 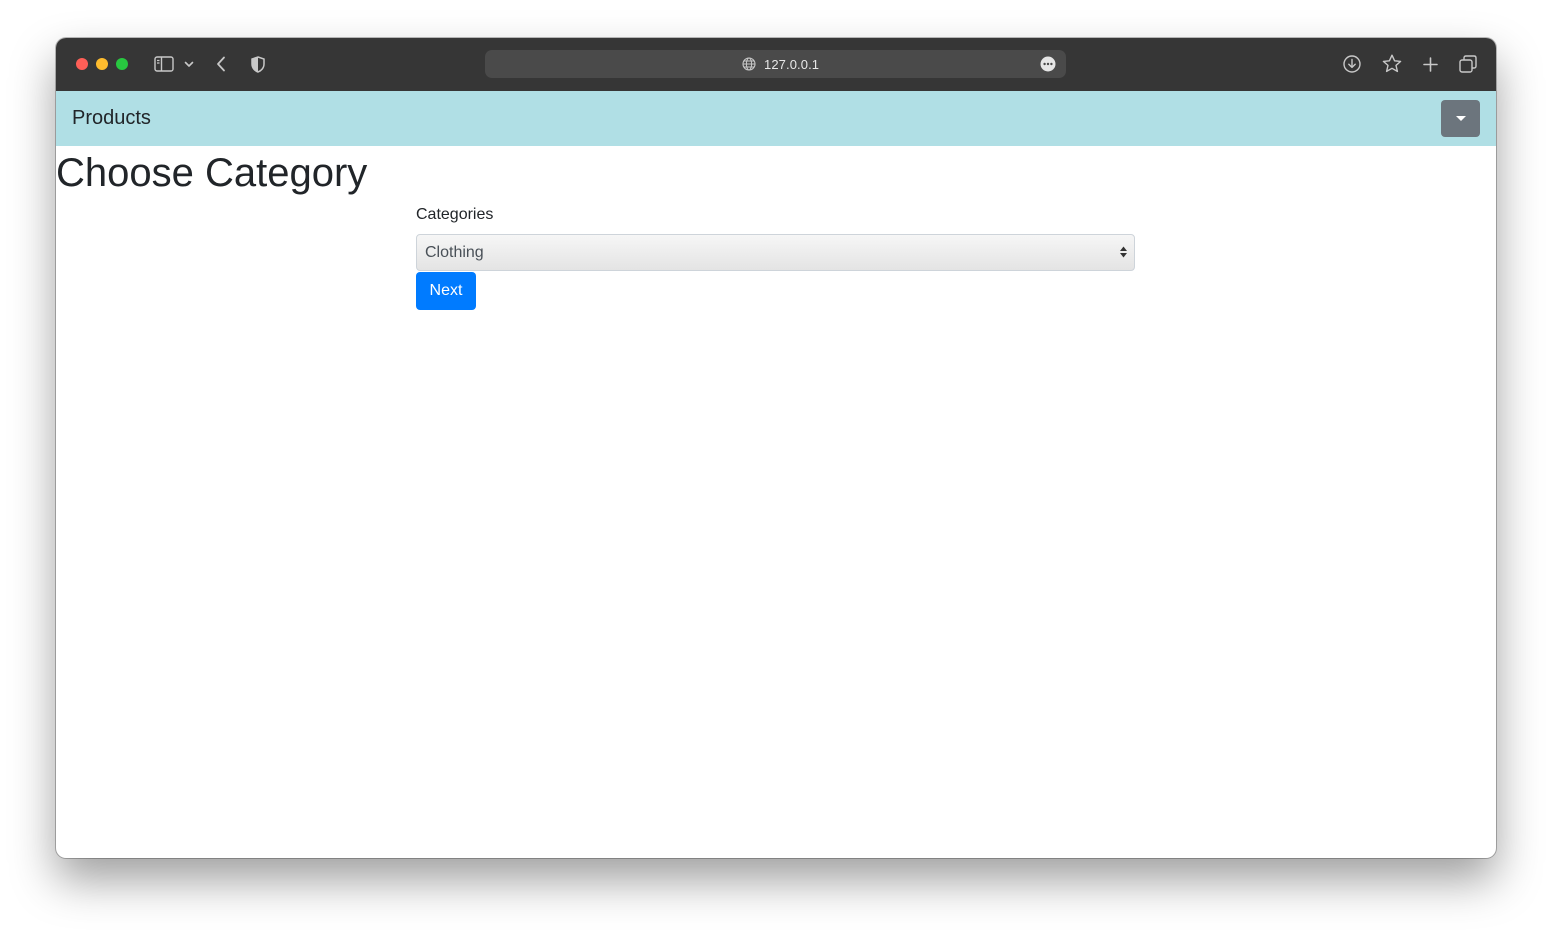 I want to click on caret-down-icon, so click(x=1460, y=118).